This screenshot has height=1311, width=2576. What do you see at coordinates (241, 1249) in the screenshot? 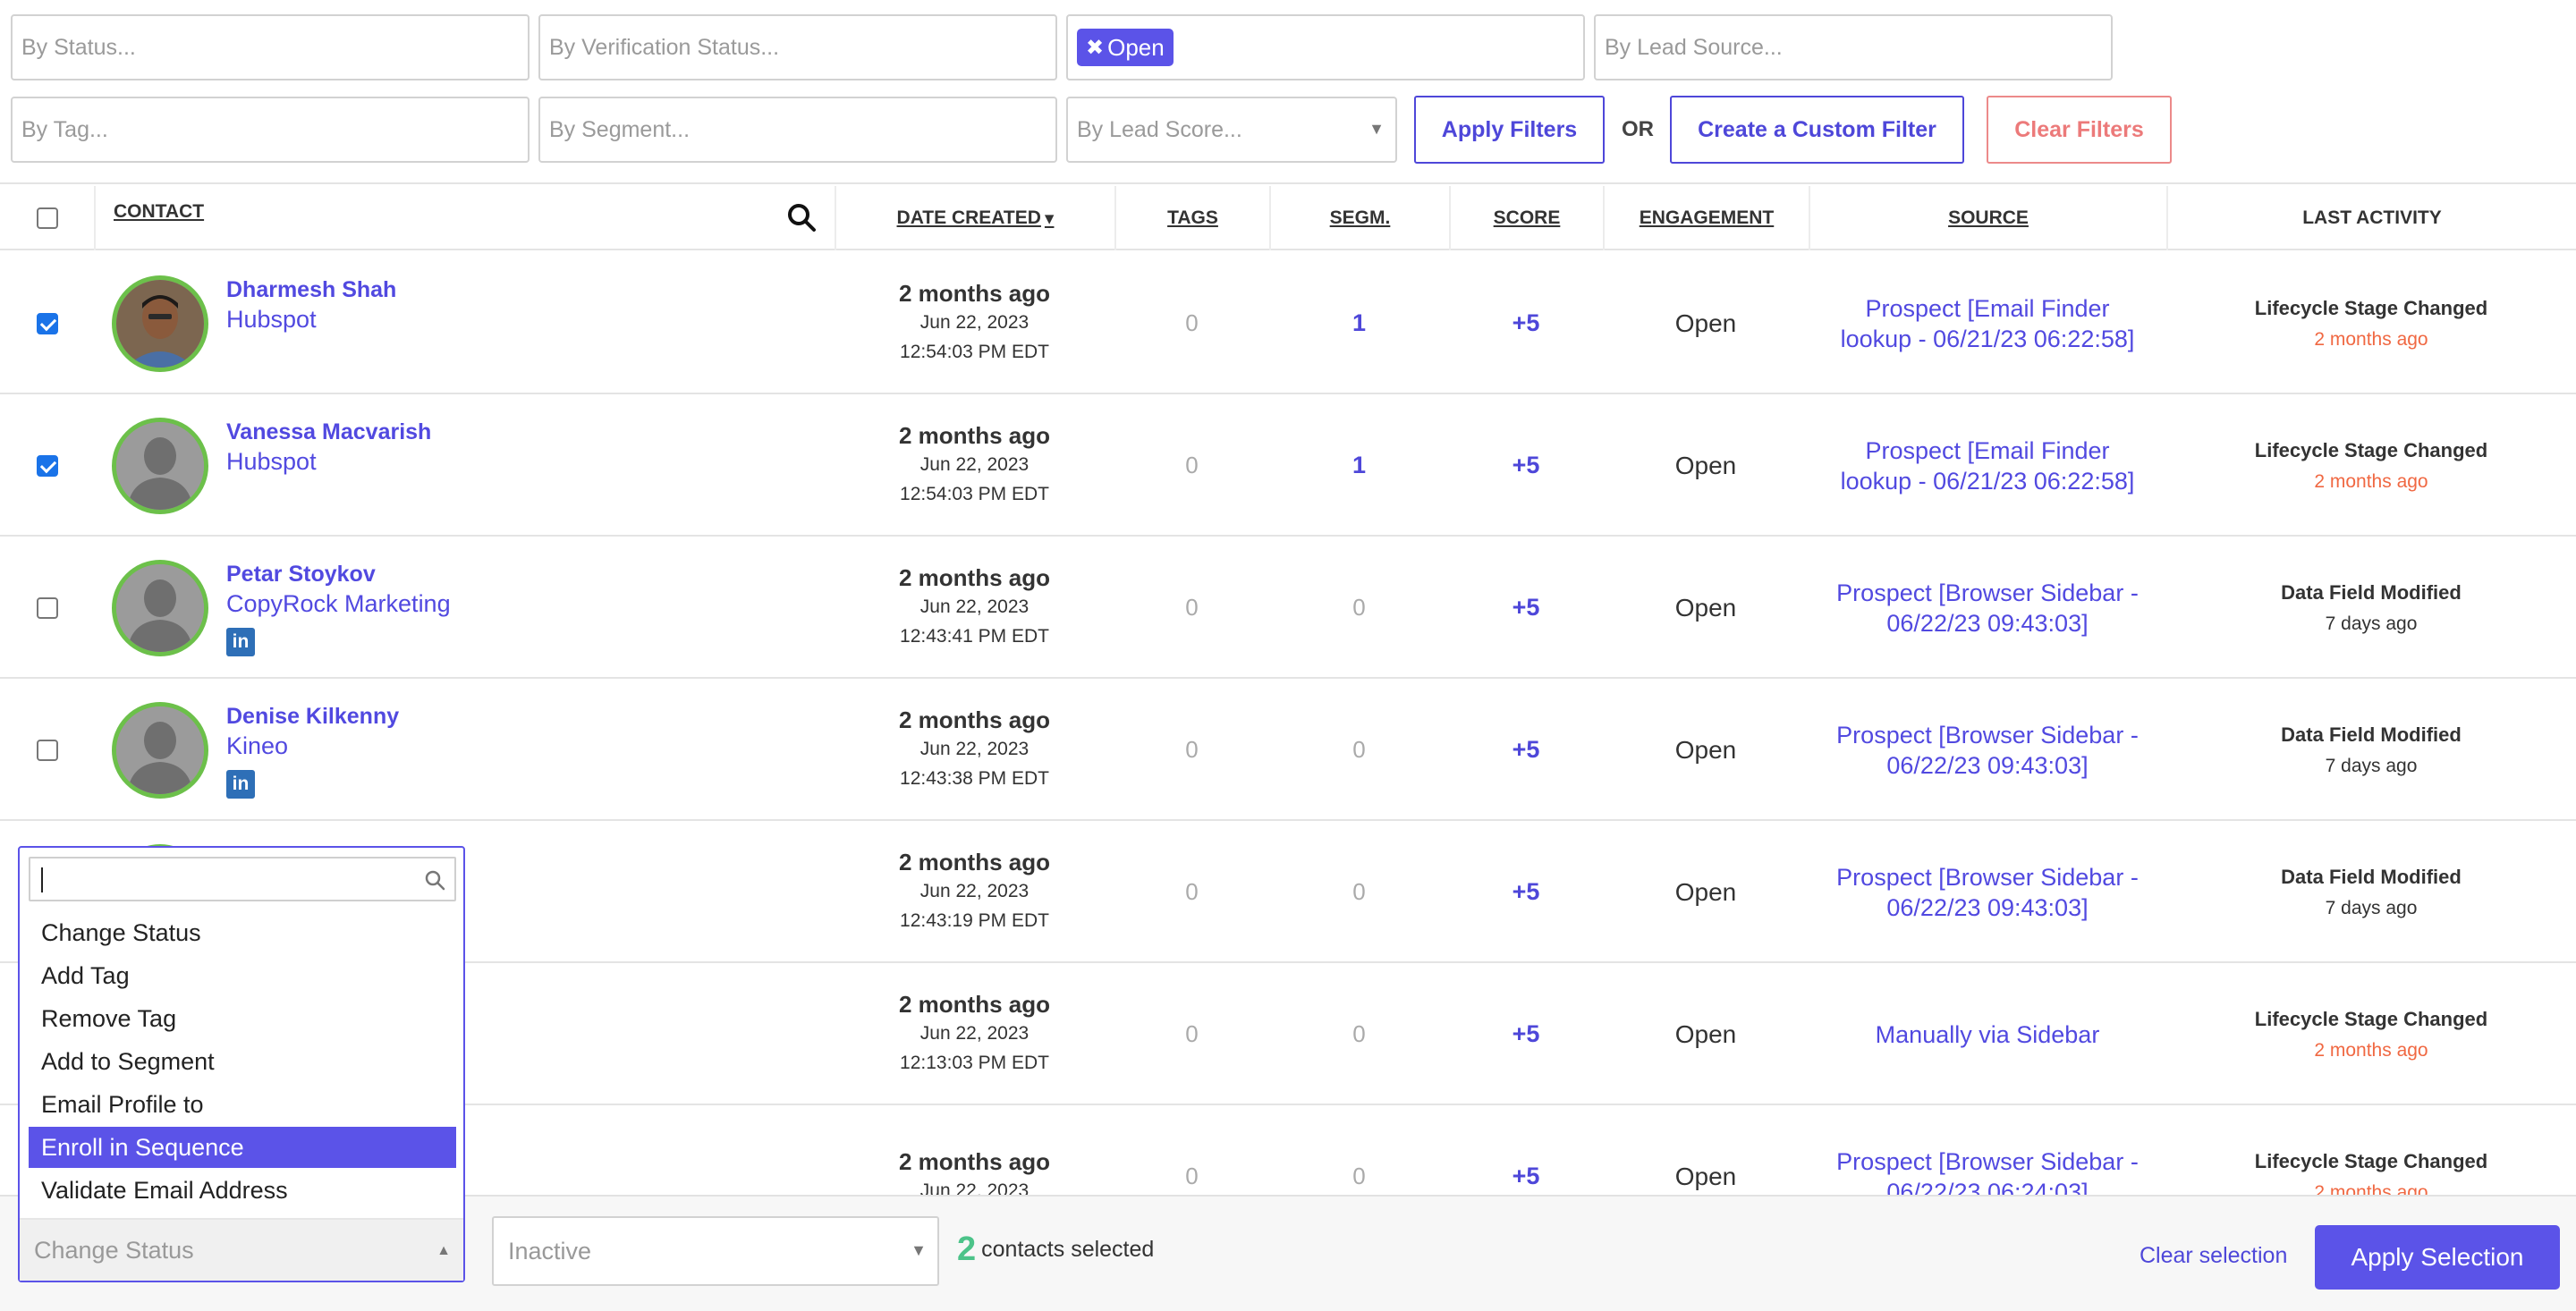
I see `action-select: Change Status ▲` at bounding box center [241, 1249].